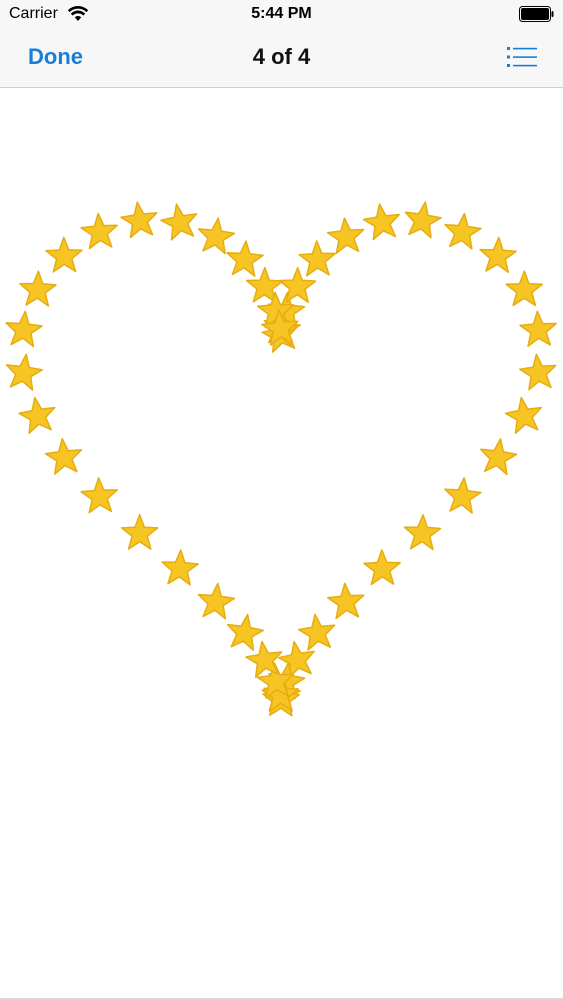 The image size is (563, 1000). I want to click on status-bar: Carrier 5:44 PM, so click(281, 15).